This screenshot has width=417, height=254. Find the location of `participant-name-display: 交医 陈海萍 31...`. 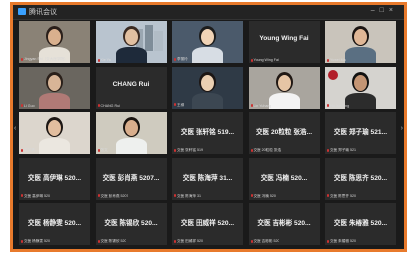

participant-name-display: 交医 陈海萍 31... is located at coordinates (207, 178).